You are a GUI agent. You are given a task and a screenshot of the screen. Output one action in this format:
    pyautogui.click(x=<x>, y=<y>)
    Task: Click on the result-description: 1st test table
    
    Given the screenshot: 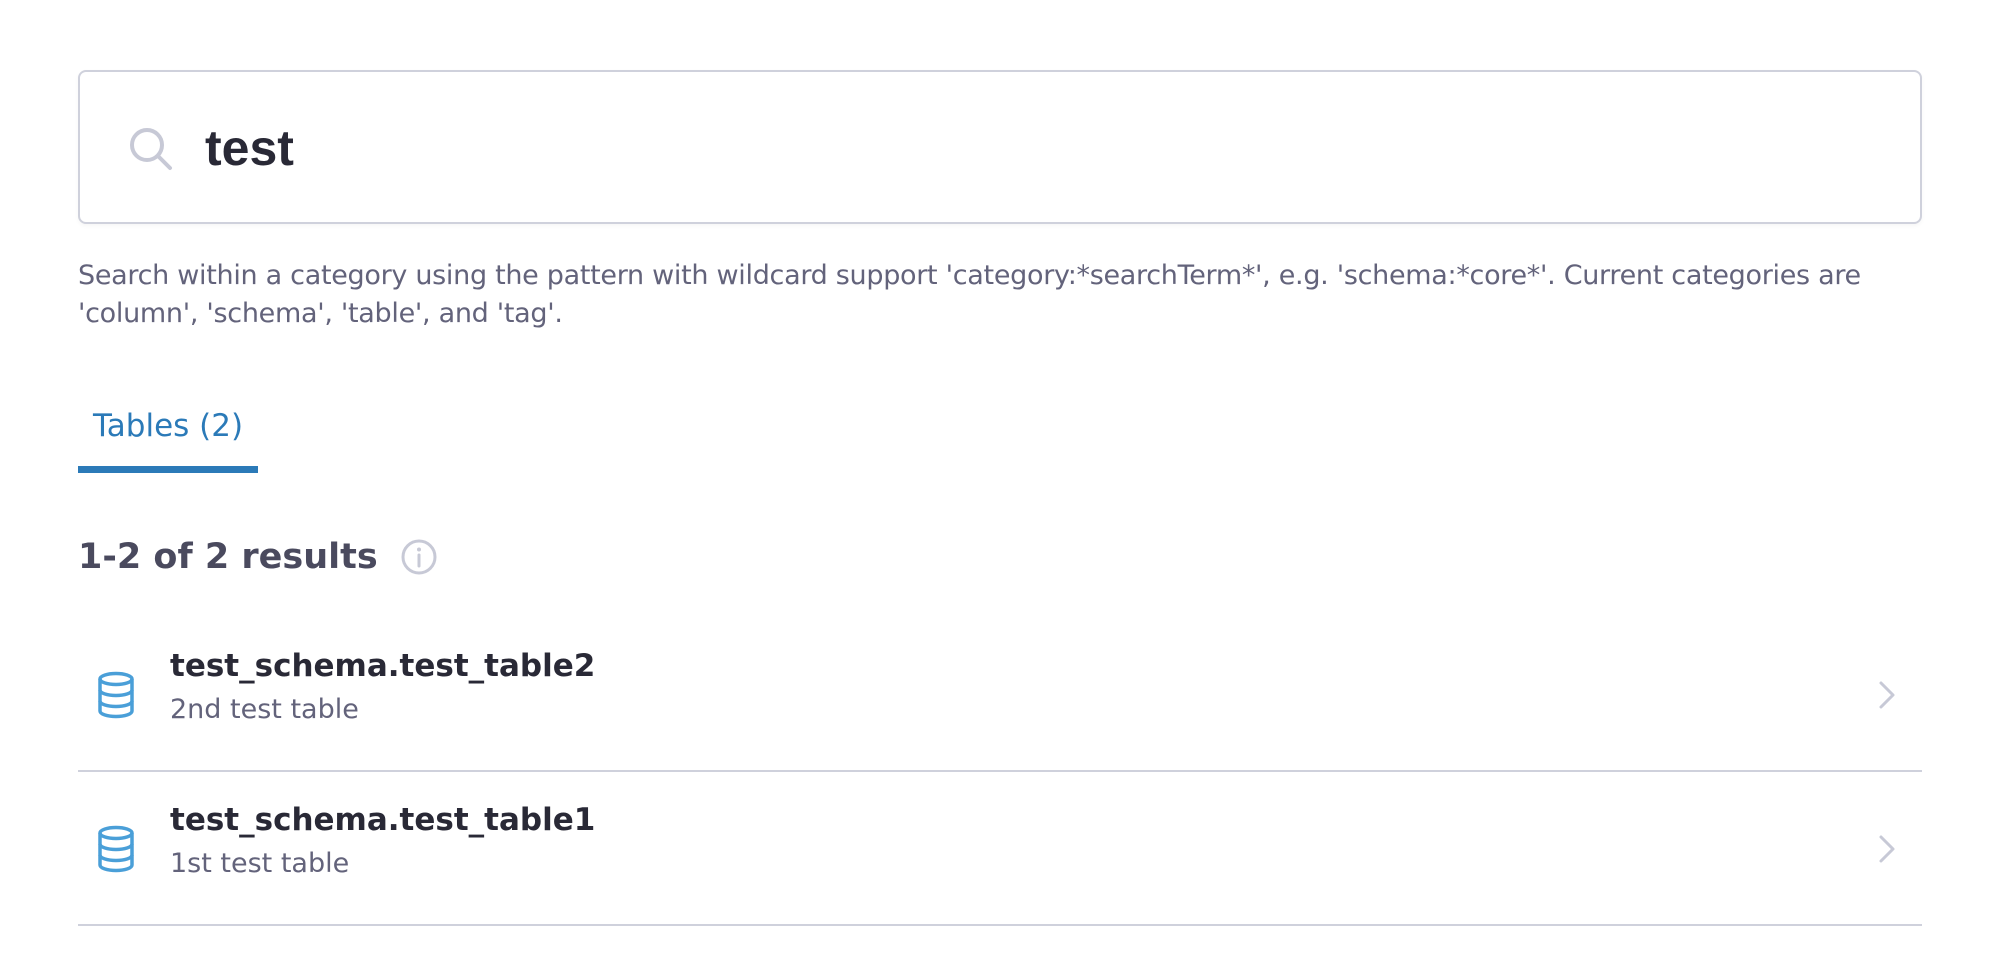 What is the action you would take?
    pyautogui.click(x=260, y=863)
    